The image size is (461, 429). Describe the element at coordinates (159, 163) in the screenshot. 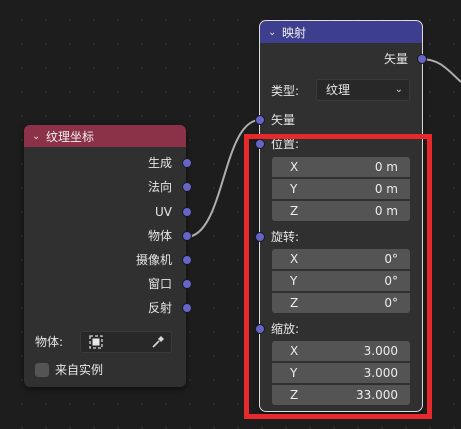

I see `output-generated: 生成` at that location.